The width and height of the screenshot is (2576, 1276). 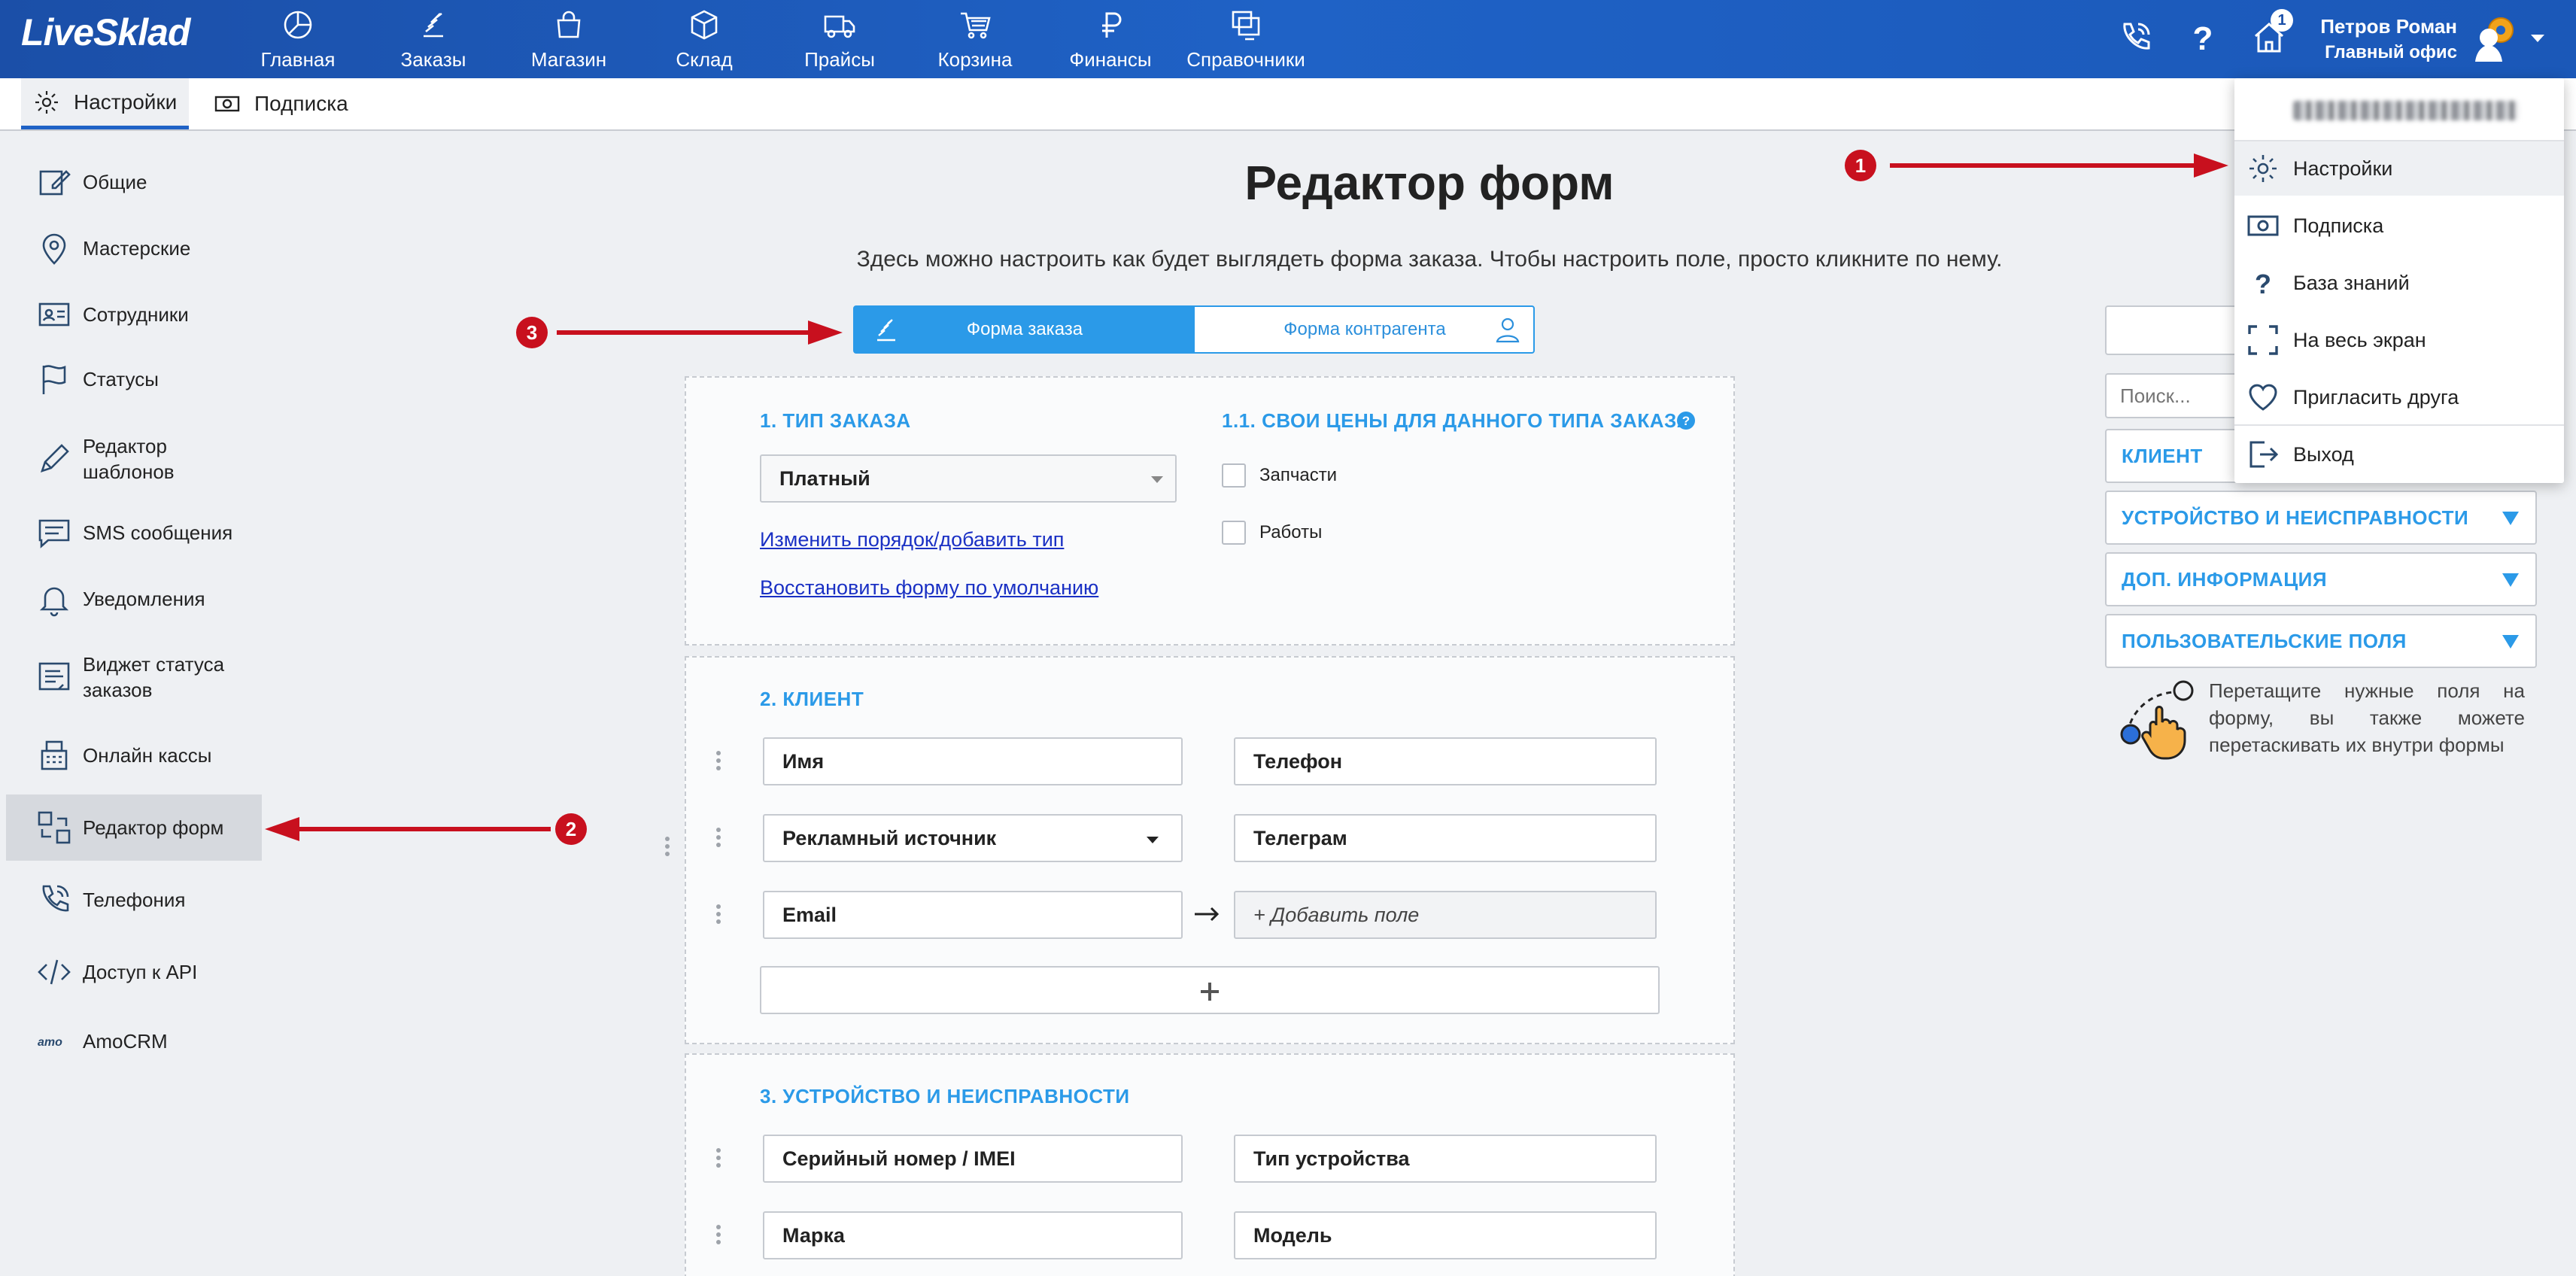 What do you see at coordinates (134, 599) in the screenshot?
I see `sidebar-item-notifications: Уведомления` at bounding box center [134, 599].